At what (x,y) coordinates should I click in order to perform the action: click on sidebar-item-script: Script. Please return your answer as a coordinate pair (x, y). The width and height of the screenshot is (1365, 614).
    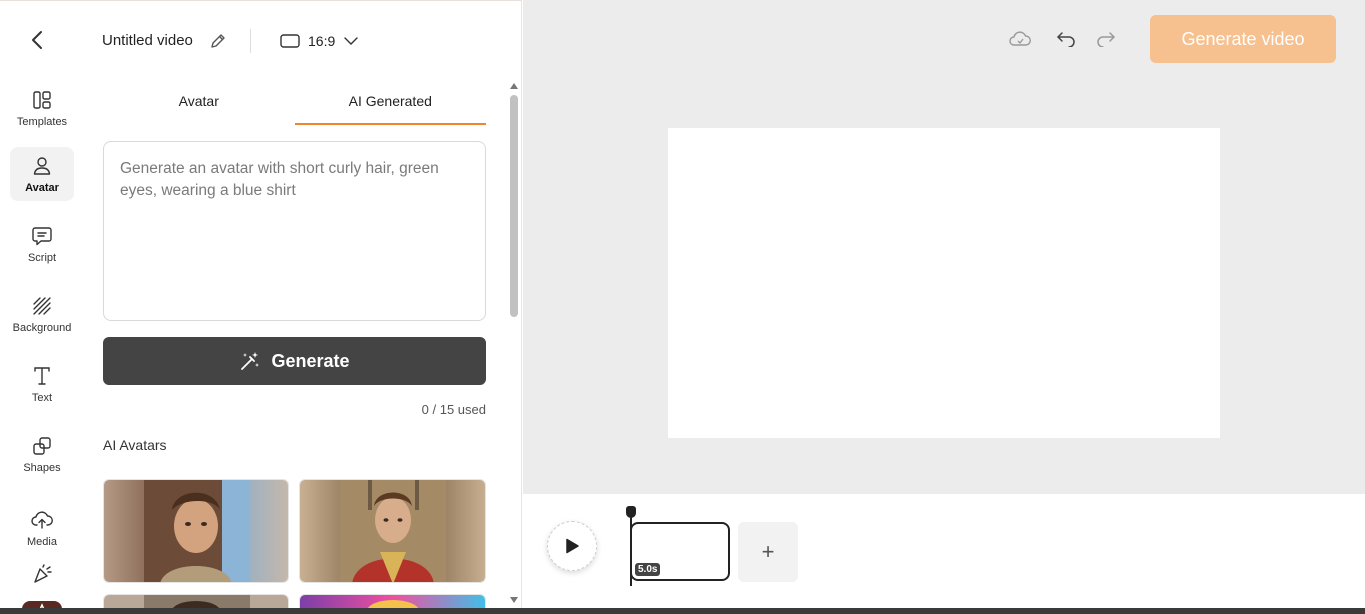
    Looking at the image, I should click on (42, 244).